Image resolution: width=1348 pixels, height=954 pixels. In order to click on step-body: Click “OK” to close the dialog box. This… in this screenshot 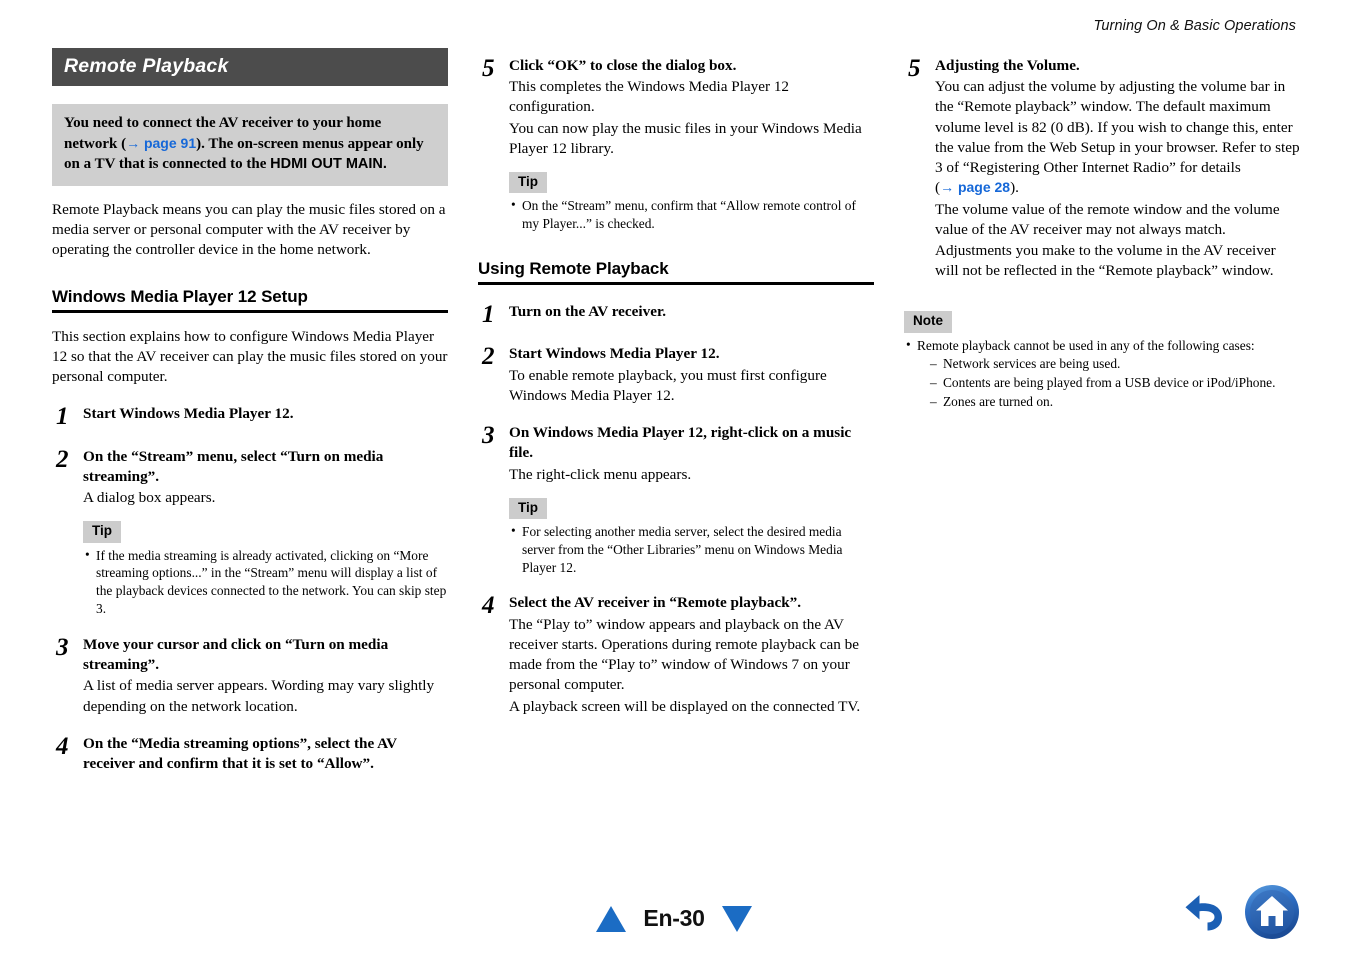, I will do `click(691, 144)`.